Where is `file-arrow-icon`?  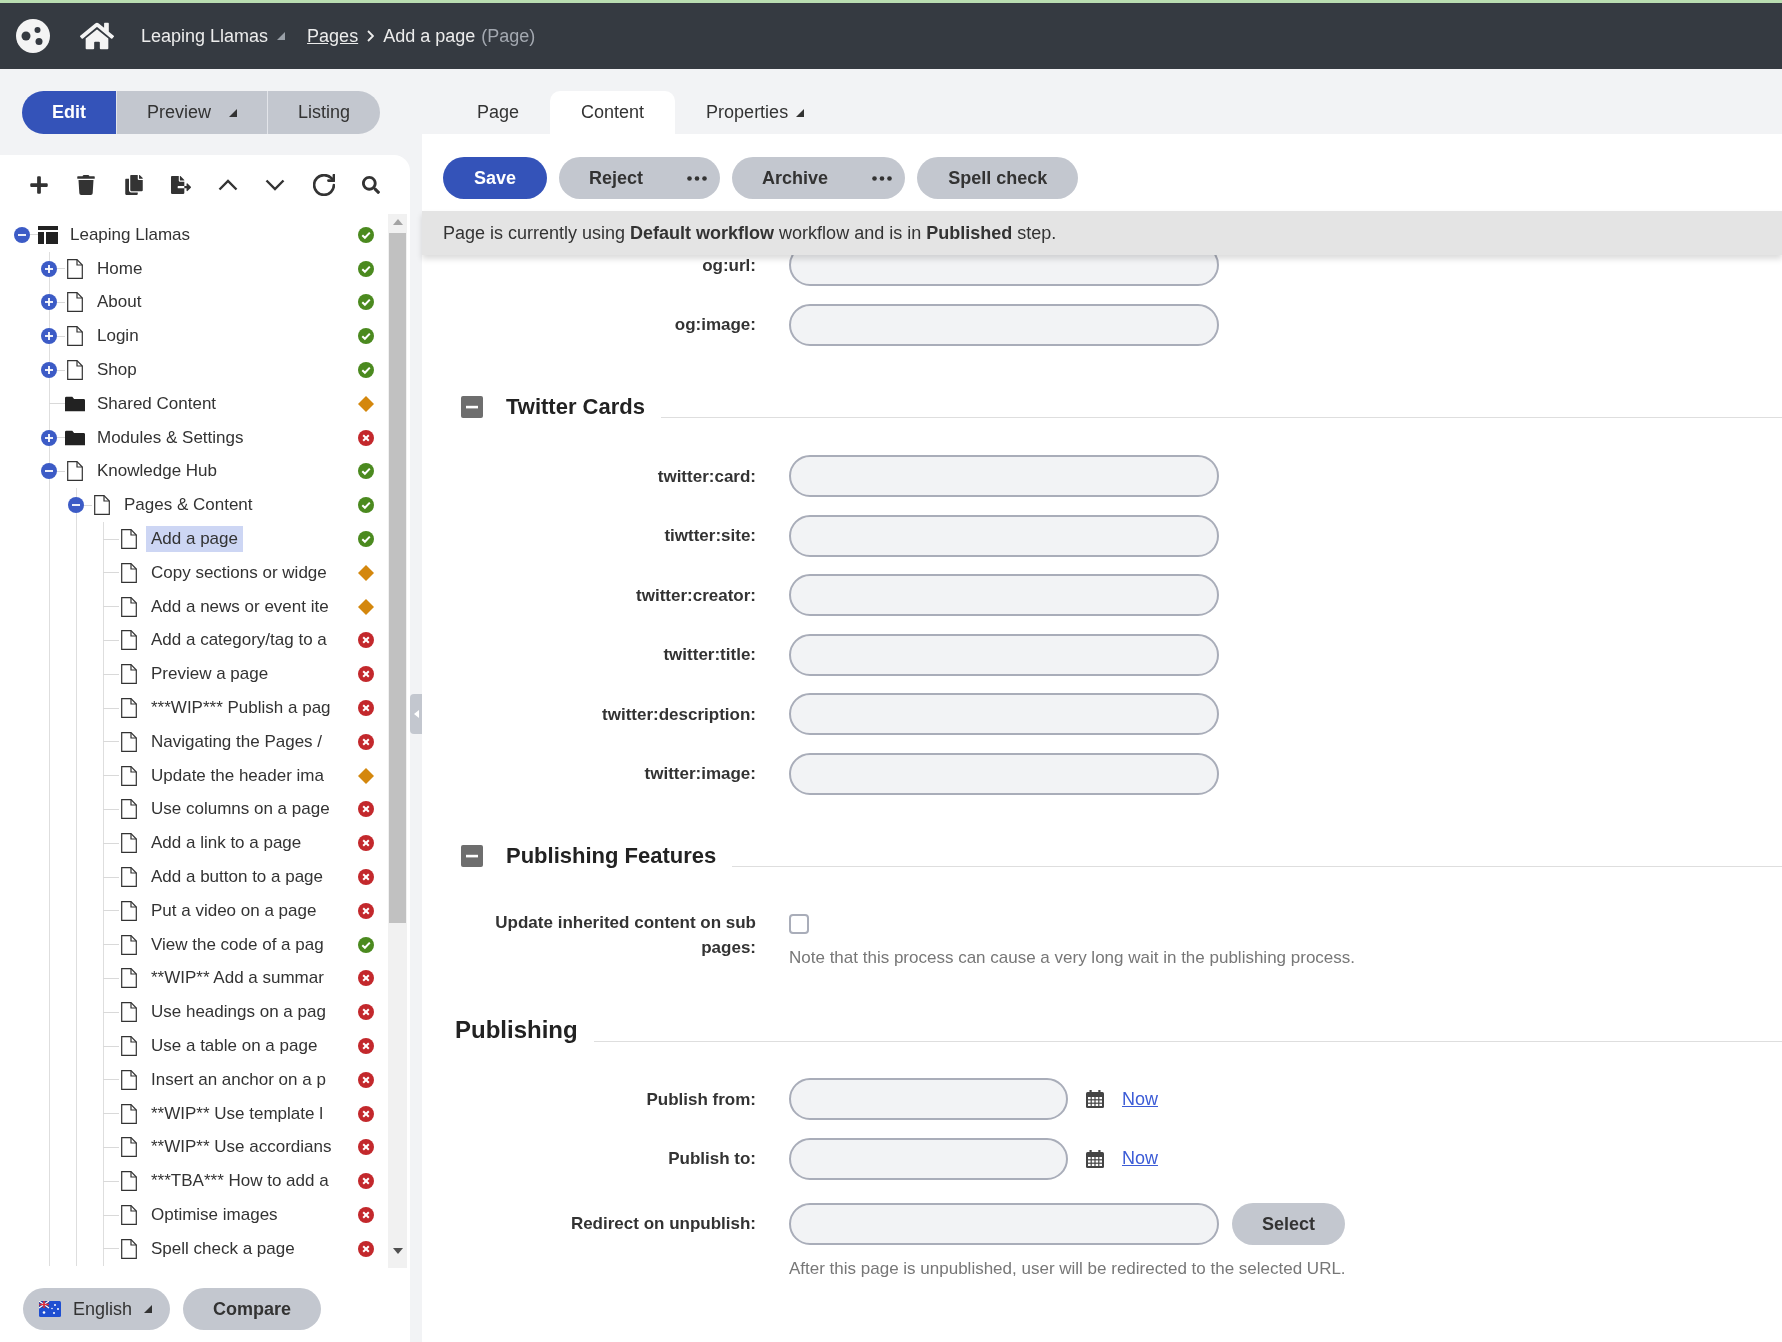 file-arrow-icon is located at coordinates (180, 184).